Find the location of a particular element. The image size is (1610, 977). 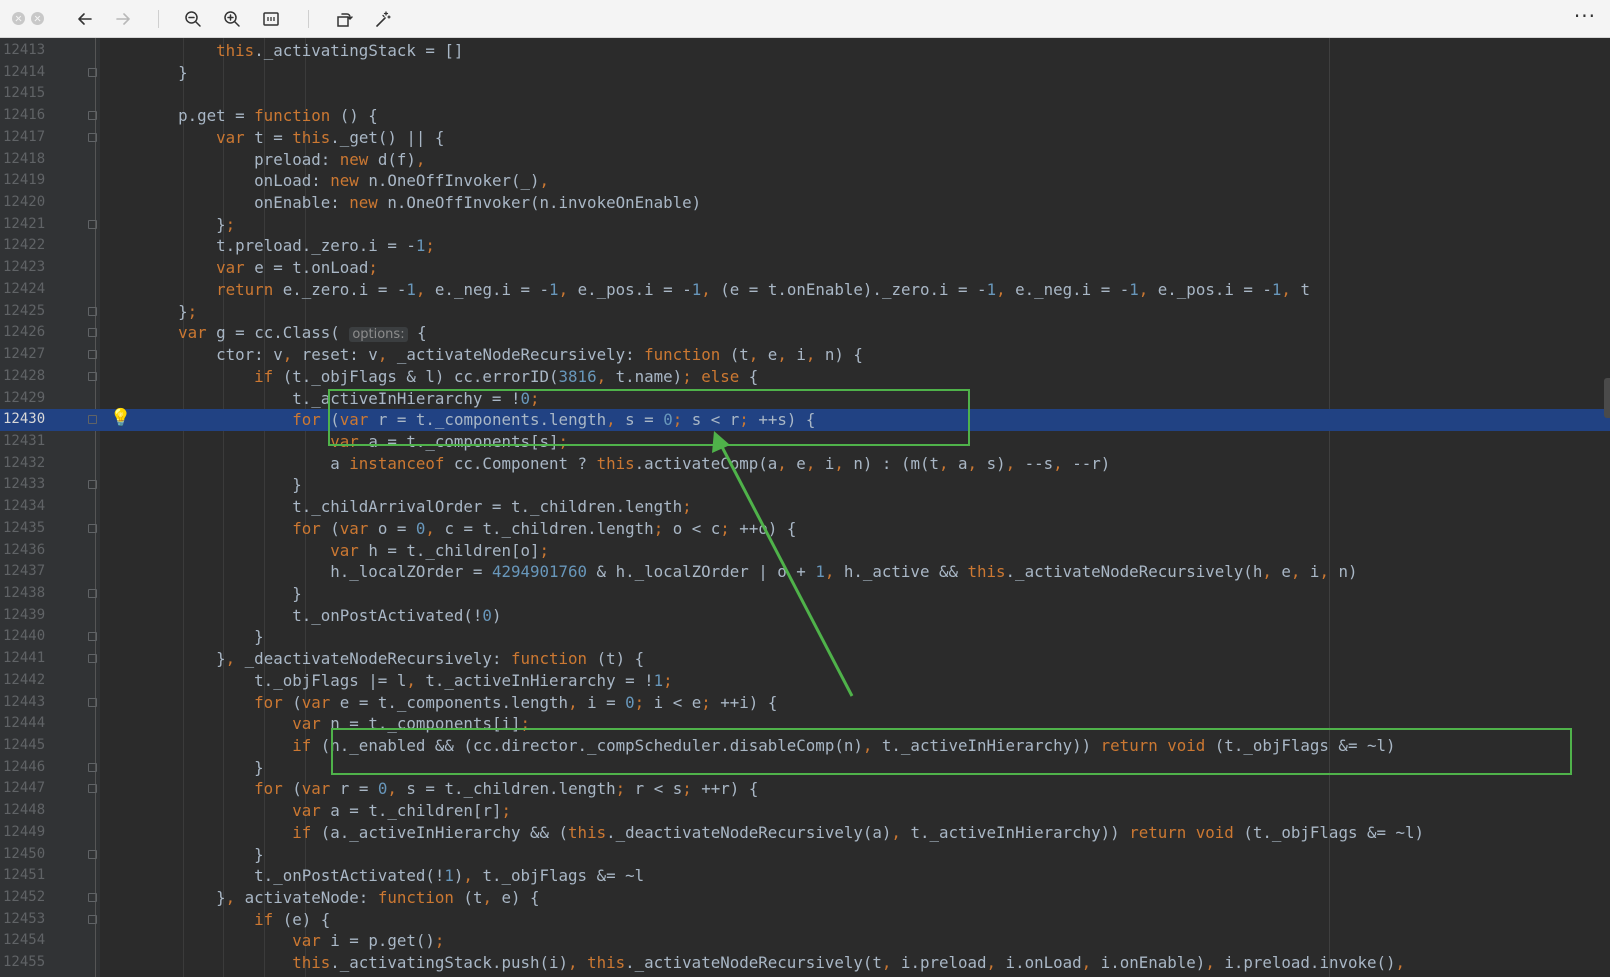

scrollbar-thumb is located at coordinates (1607, 398).